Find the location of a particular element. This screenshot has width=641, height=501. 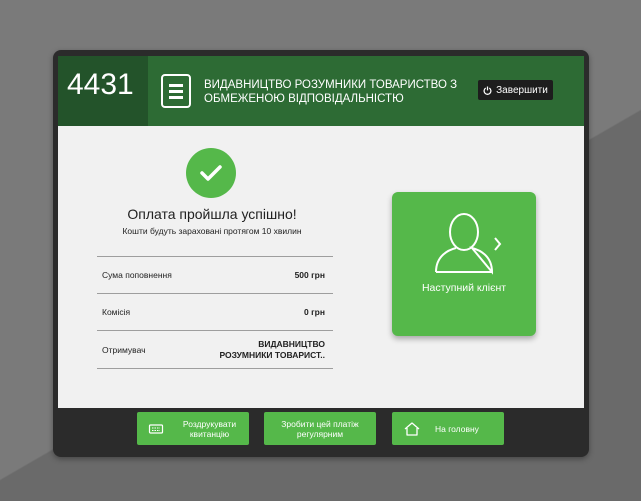

next-client-button: Наступний клієнт is located at coordinates (464, 264).